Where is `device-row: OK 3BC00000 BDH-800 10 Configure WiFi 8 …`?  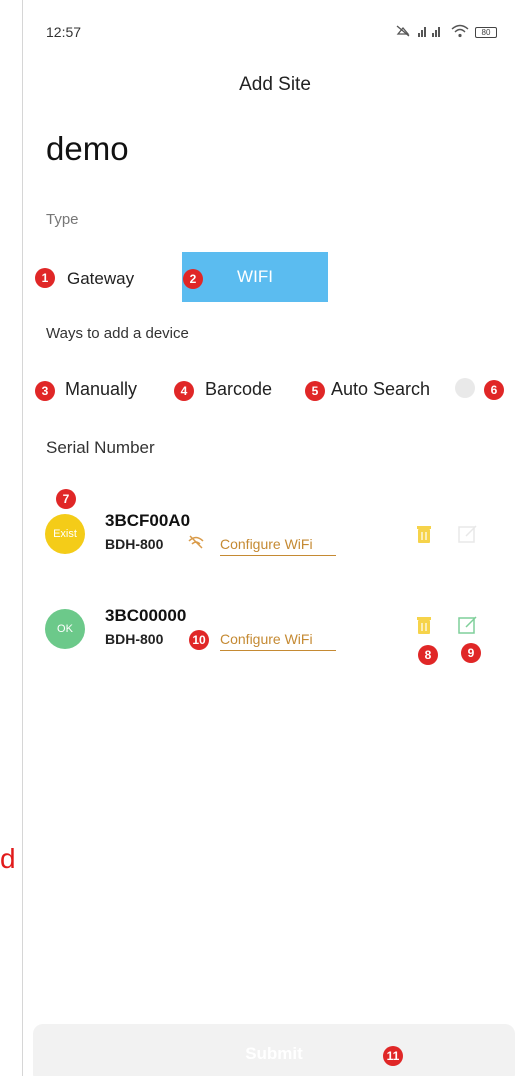
device-row: OK 3BC00000 BDH-800 10 Configure WiFi 8 … is located at coordinates (275, 633).